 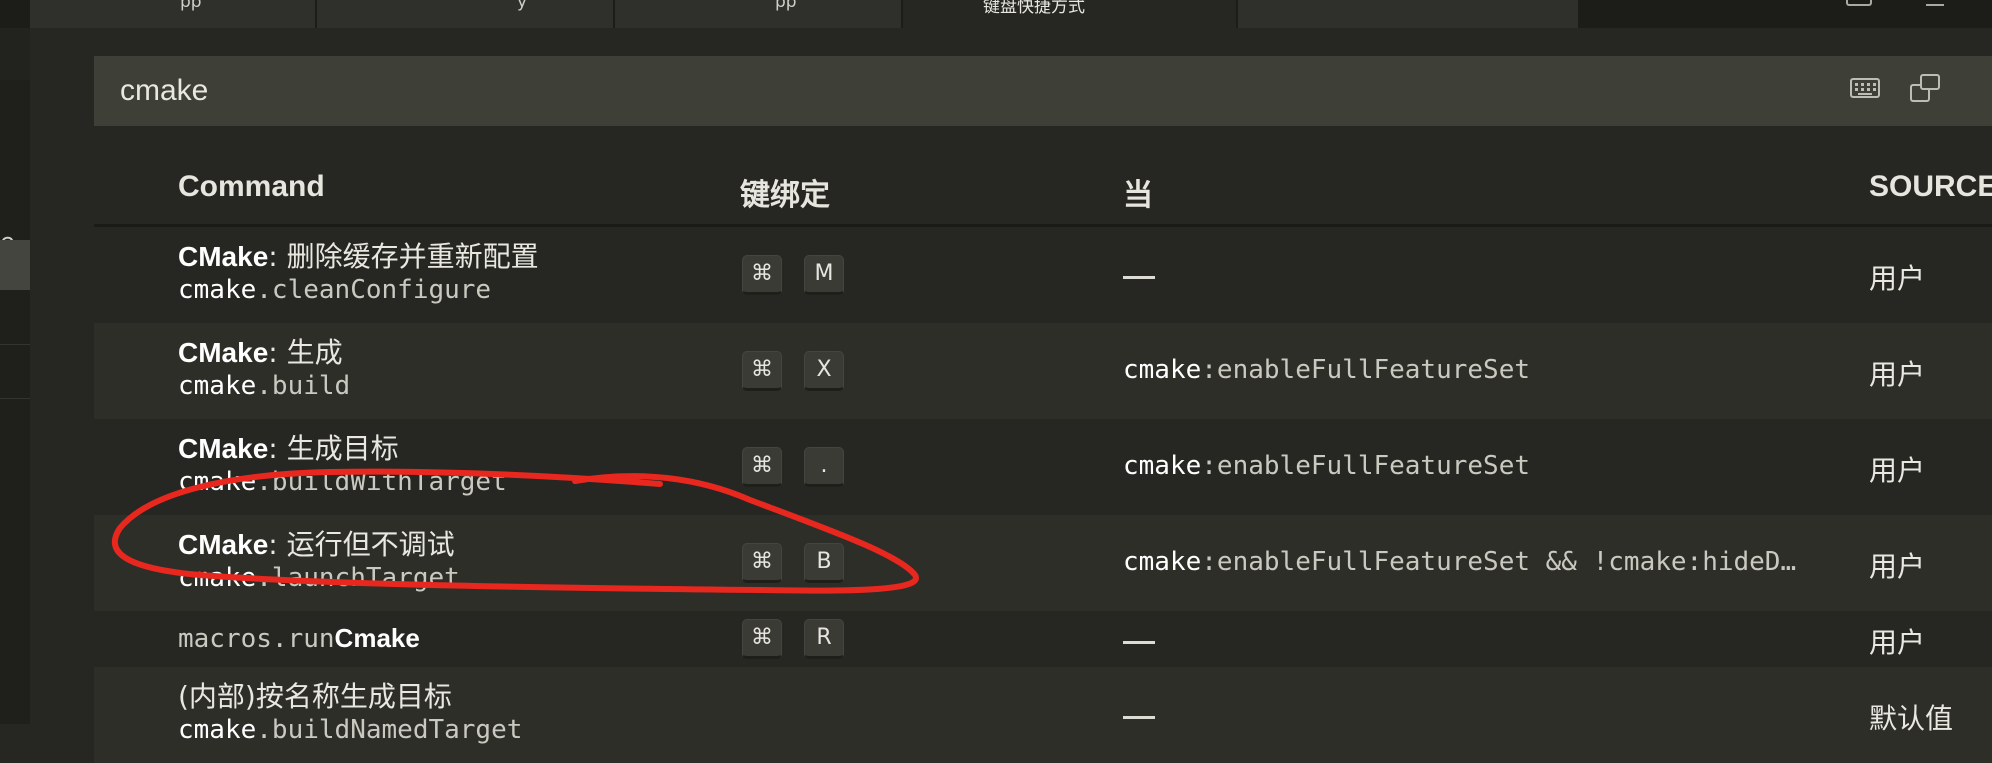 I want to click on editor-tab-bar: pp y pp 键盘快捷方式, so click(x=996, y=14).